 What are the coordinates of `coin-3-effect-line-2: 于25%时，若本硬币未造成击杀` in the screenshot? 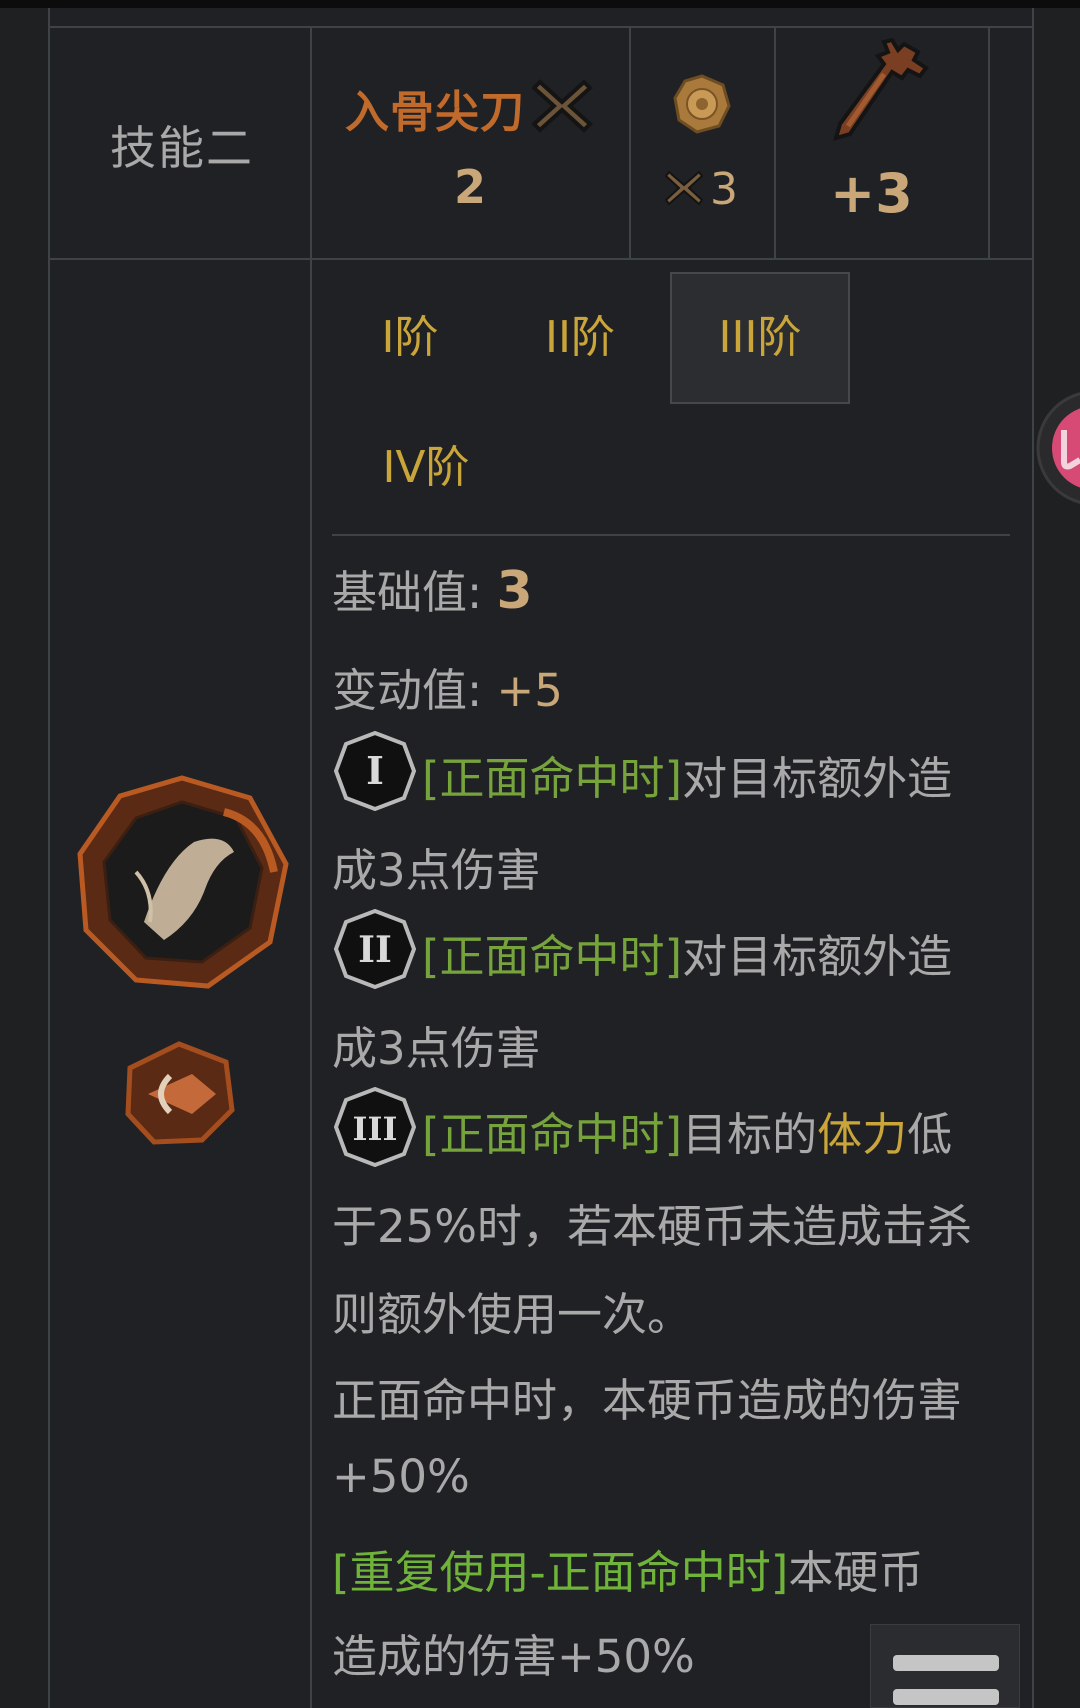 It's located at (652, 1226).